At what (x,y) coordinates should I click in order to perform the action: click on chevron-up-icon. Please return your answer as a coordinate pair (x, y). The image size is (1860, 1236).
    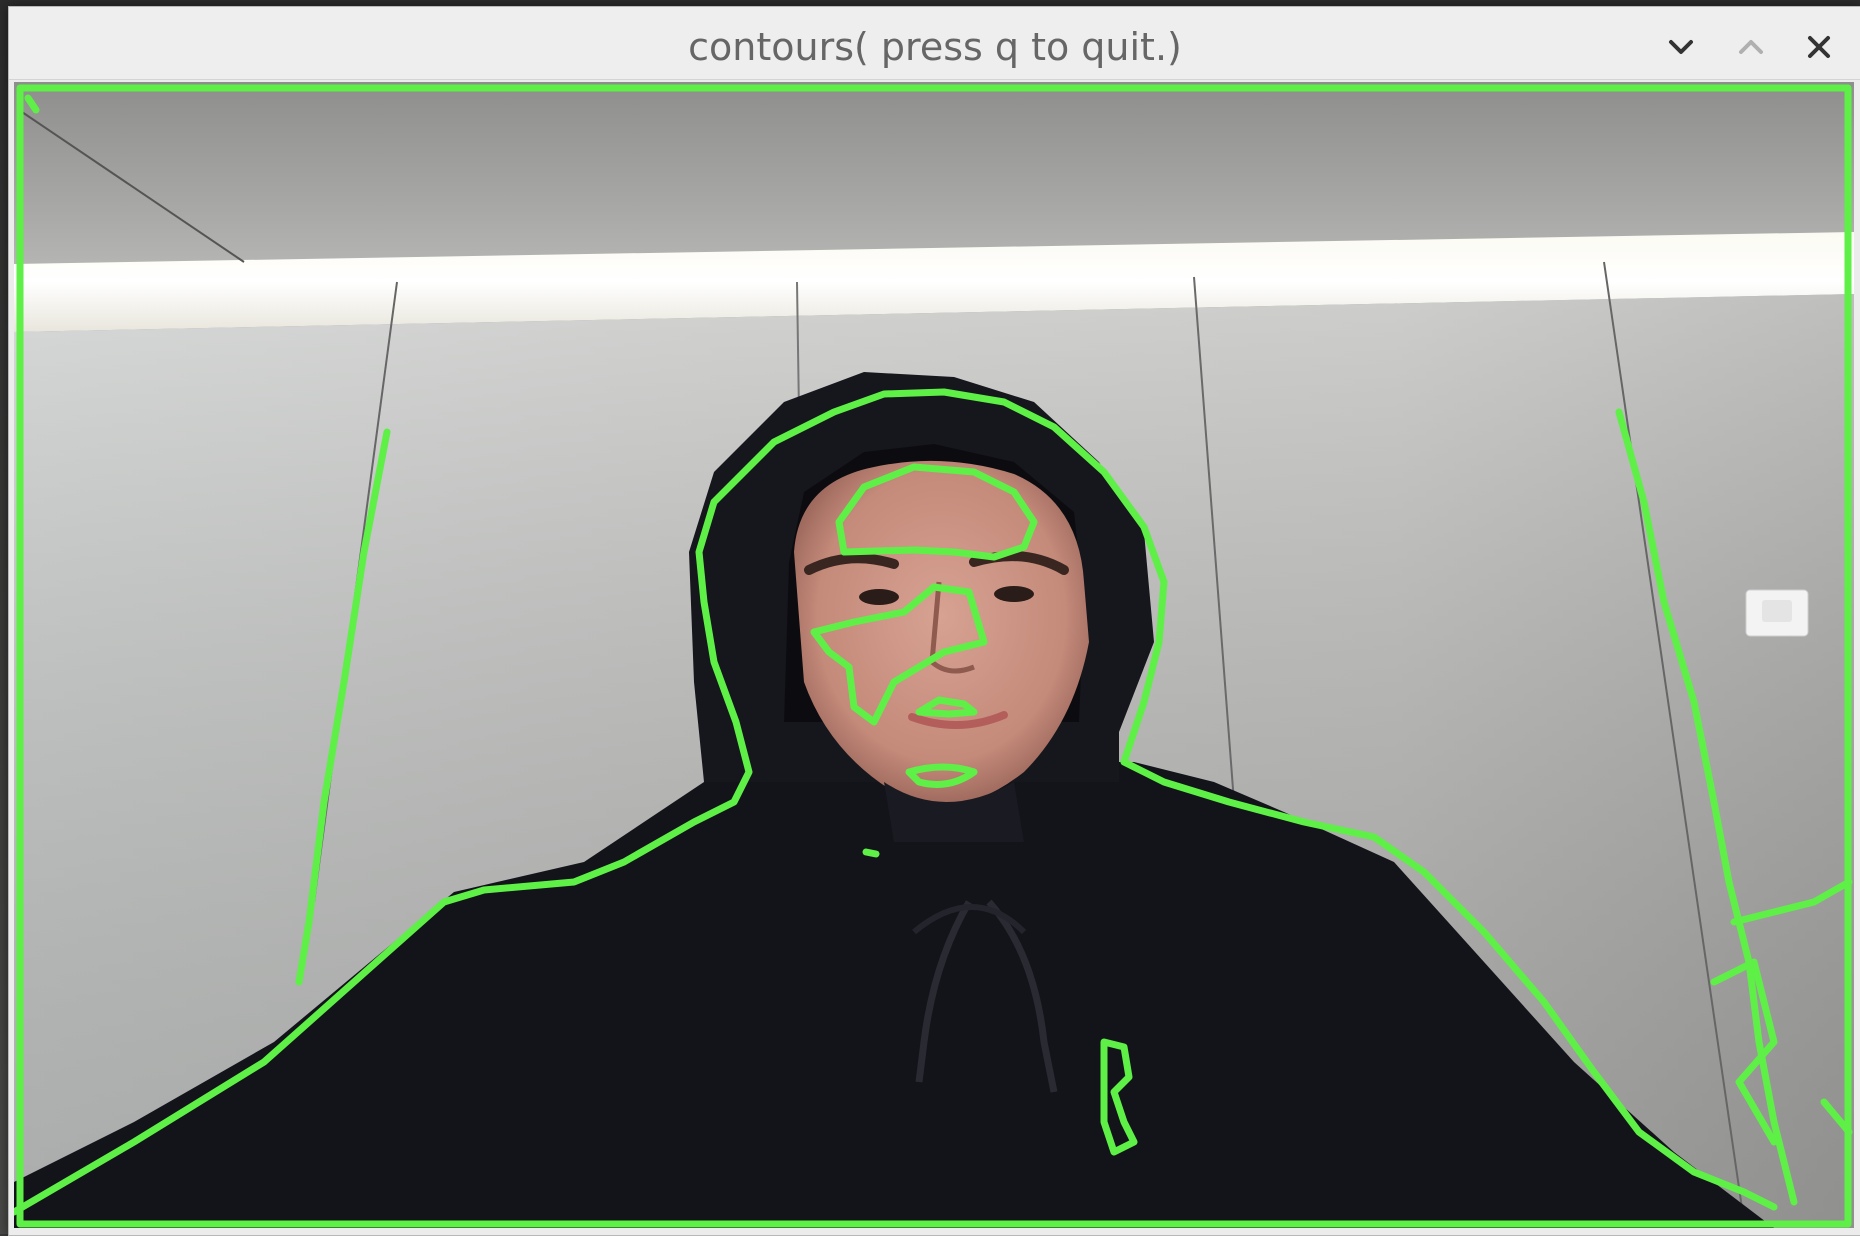
    Looking at the image, I should click on (1751, 47).